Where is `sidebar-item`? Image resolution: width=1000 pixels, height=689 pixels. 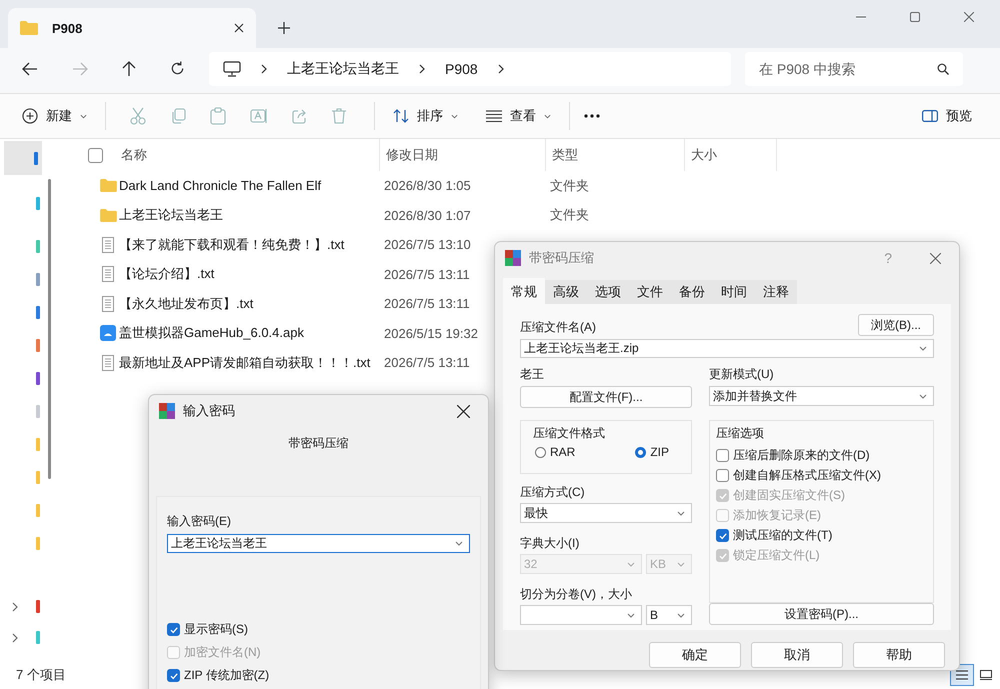
sidebar-item is located at coordinates (23, 158).